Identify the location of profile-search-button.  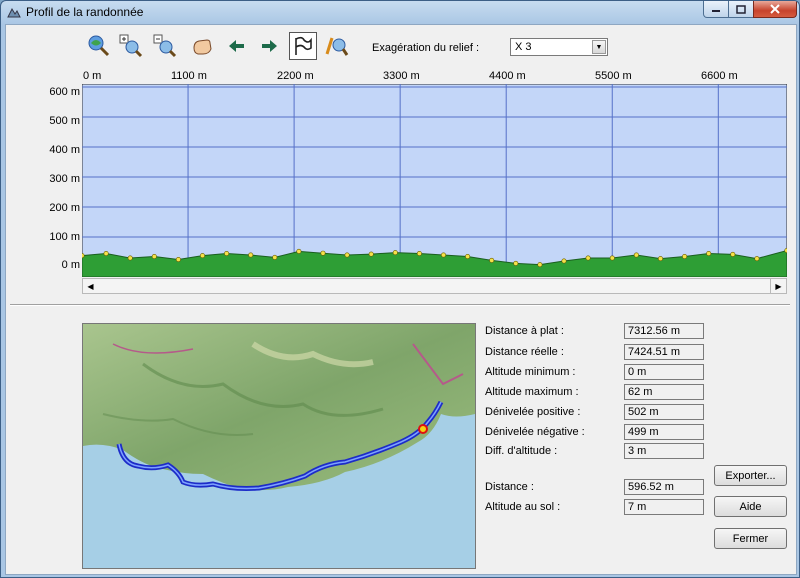
(337, 46).